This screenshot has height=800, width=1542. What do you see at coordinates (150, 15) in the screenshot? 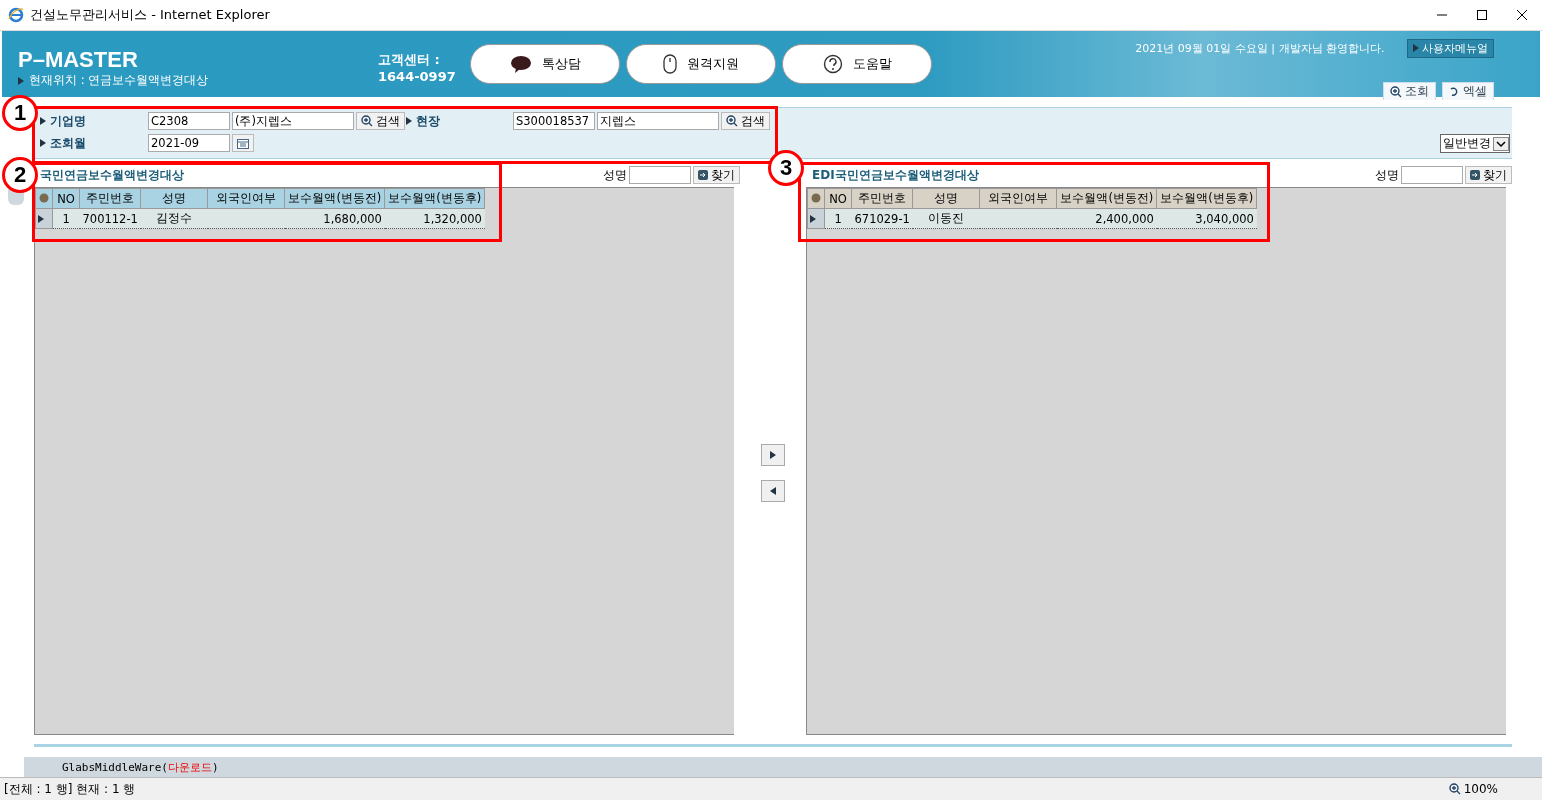
I see `window-title: 건설노무관리서비스 - Internet Explorer` at bounding box center [150, 15].